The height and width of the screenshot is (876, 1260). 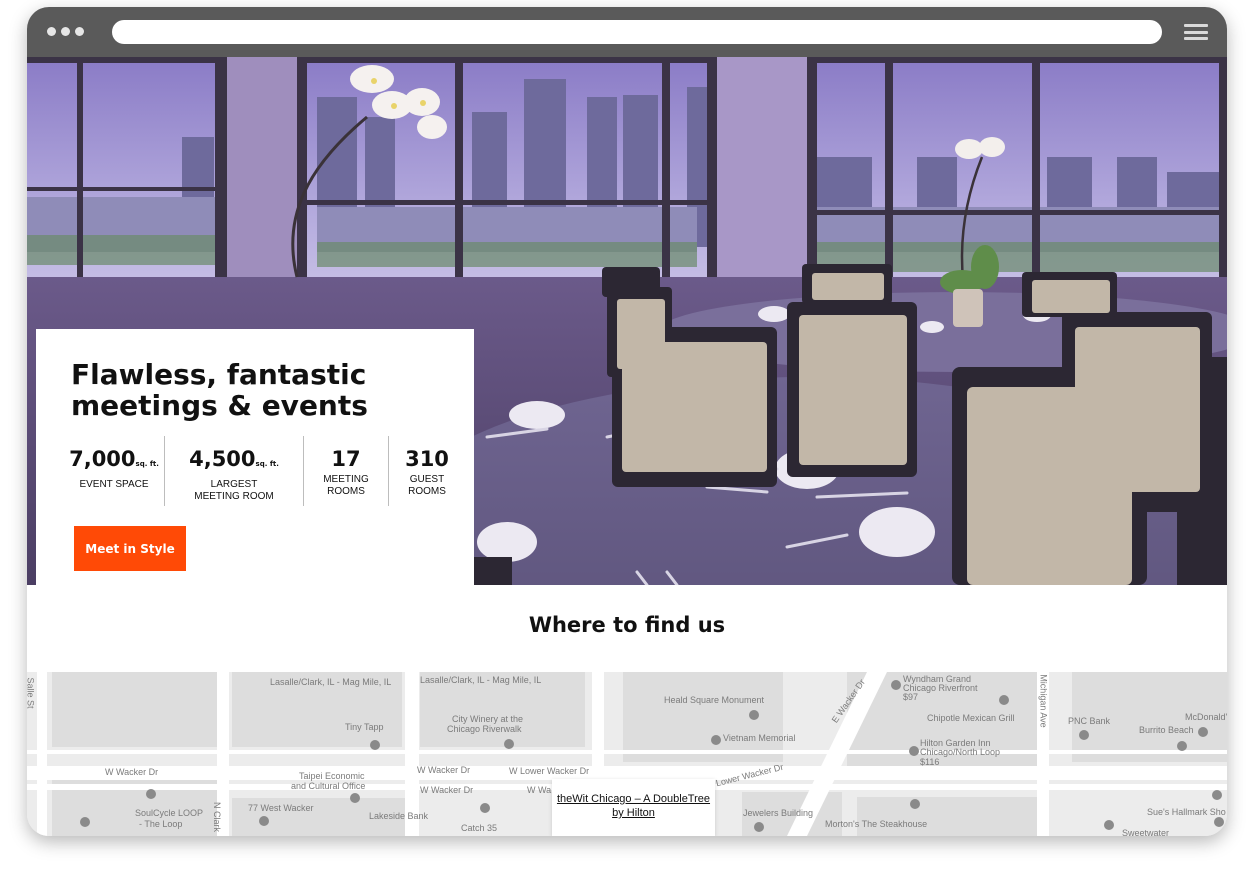 I want to click on map-label: Lakeside Bank, so click(x=399, y=816).